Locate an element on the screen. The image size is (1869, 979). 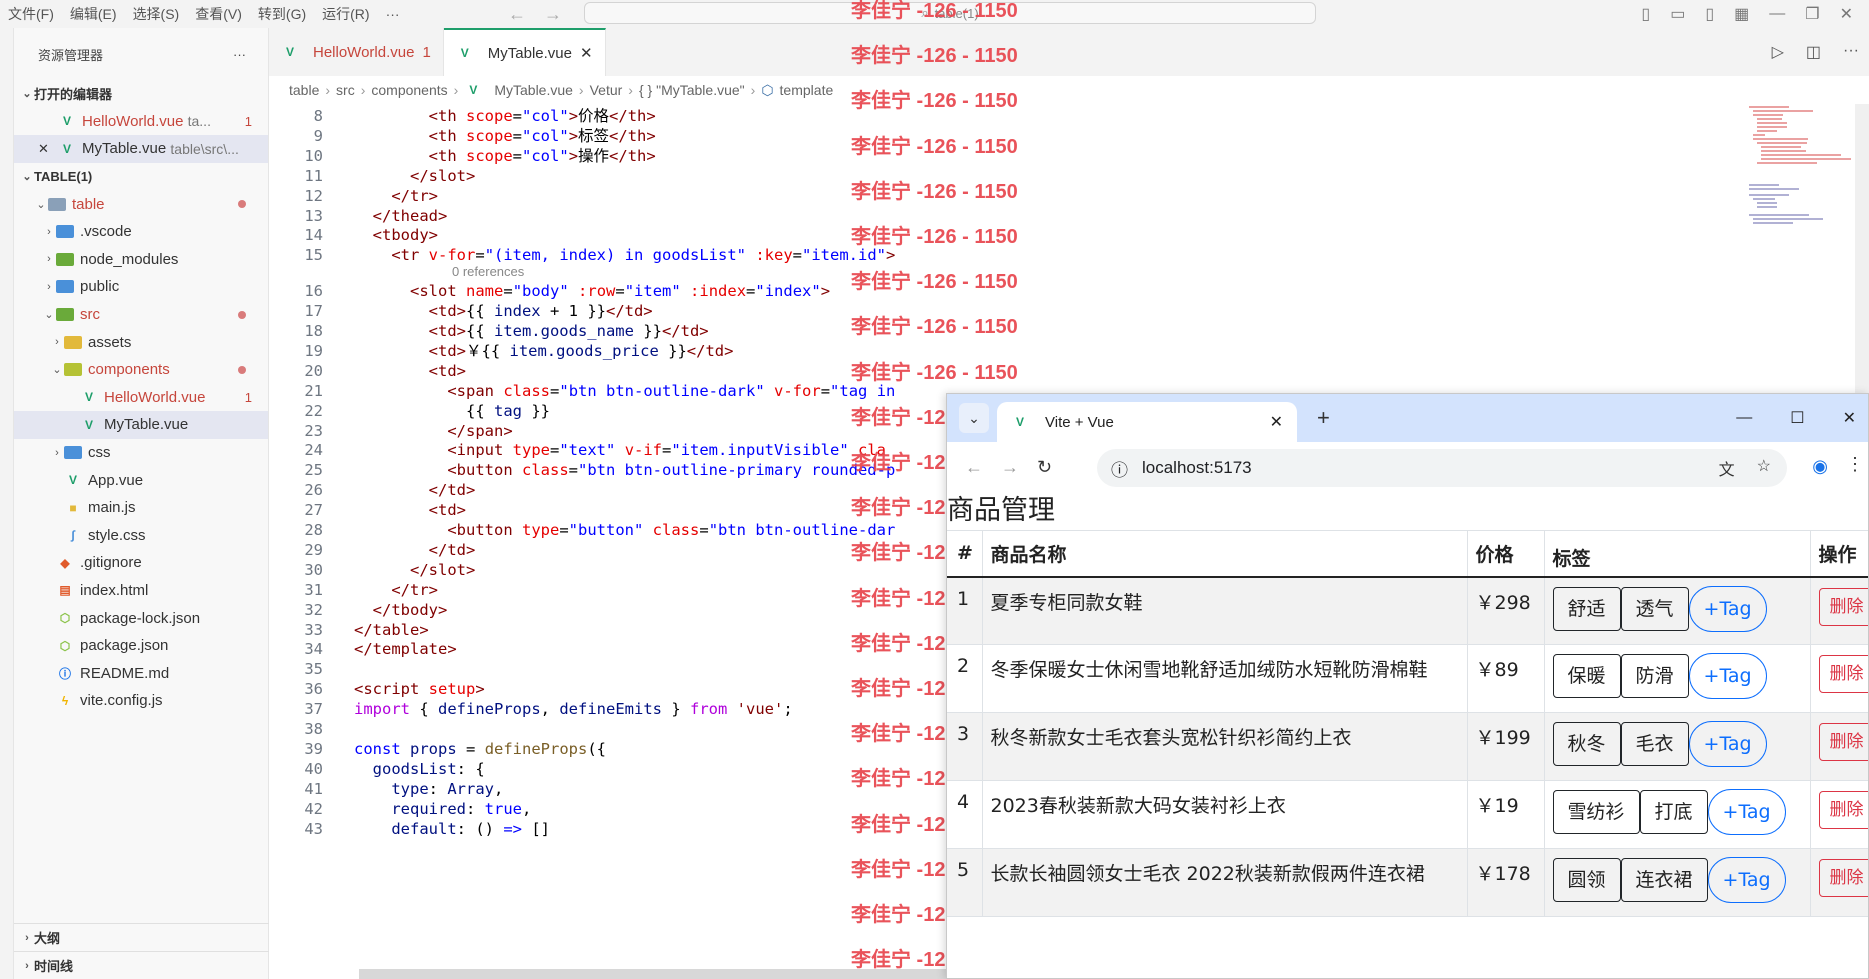
toggle-sidebar-icon: ▯ is located at coordinates (1645, 14).